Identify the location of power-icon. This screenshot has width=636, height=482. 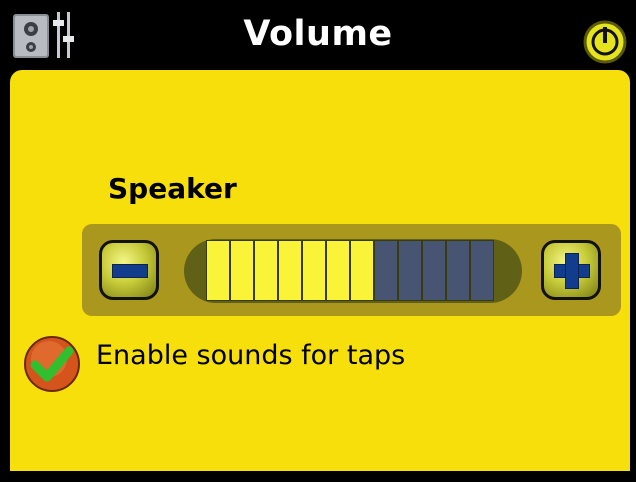
(605, 42).